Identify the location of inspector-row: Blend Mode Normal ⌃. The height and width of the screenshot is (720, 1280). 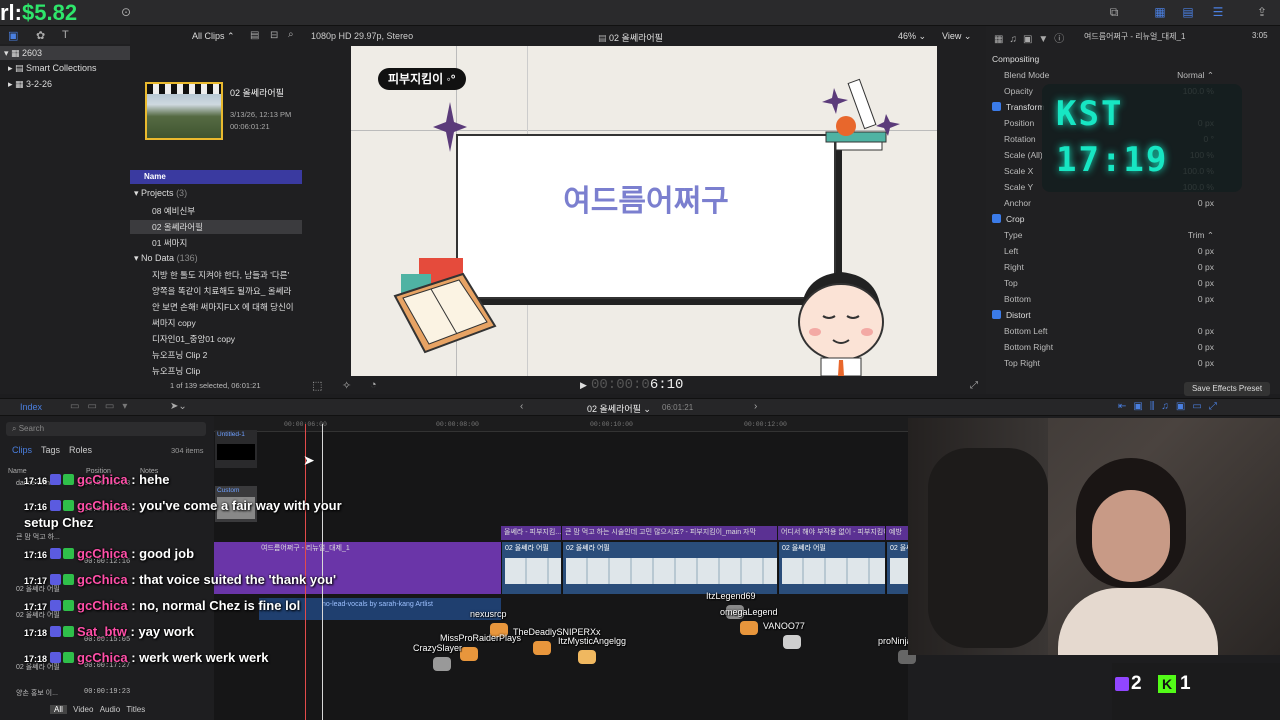
(1134, 75).